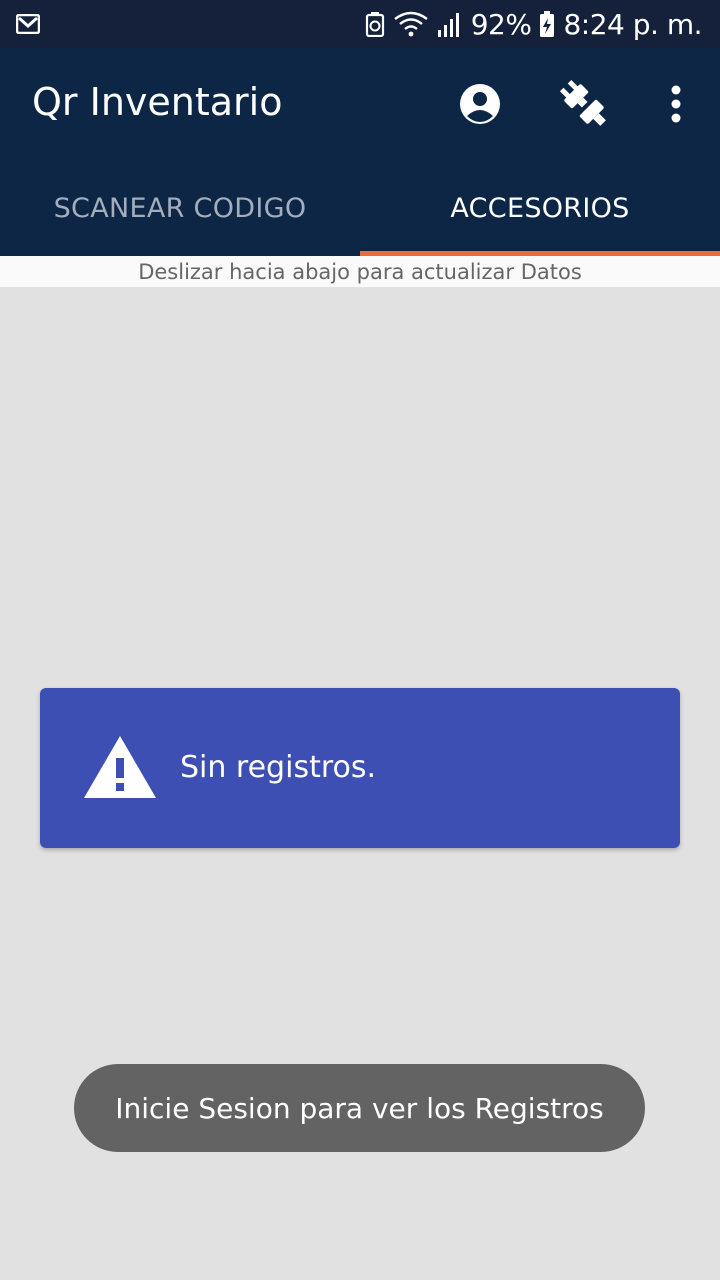 Image resolution: width=720 pixels, height=1280 pixels. I want to click on battery-percent: 92%, so click(501, 24).